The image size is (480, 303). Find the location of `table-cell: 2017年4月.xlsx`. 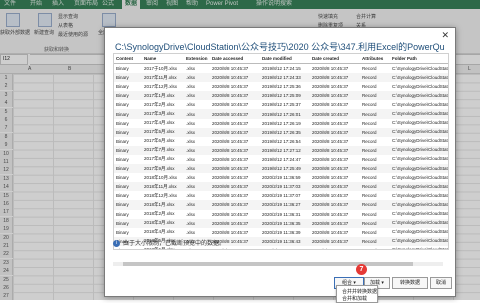

table-cell: 2017年4月.xlsx is located at coordinates (159, 123).